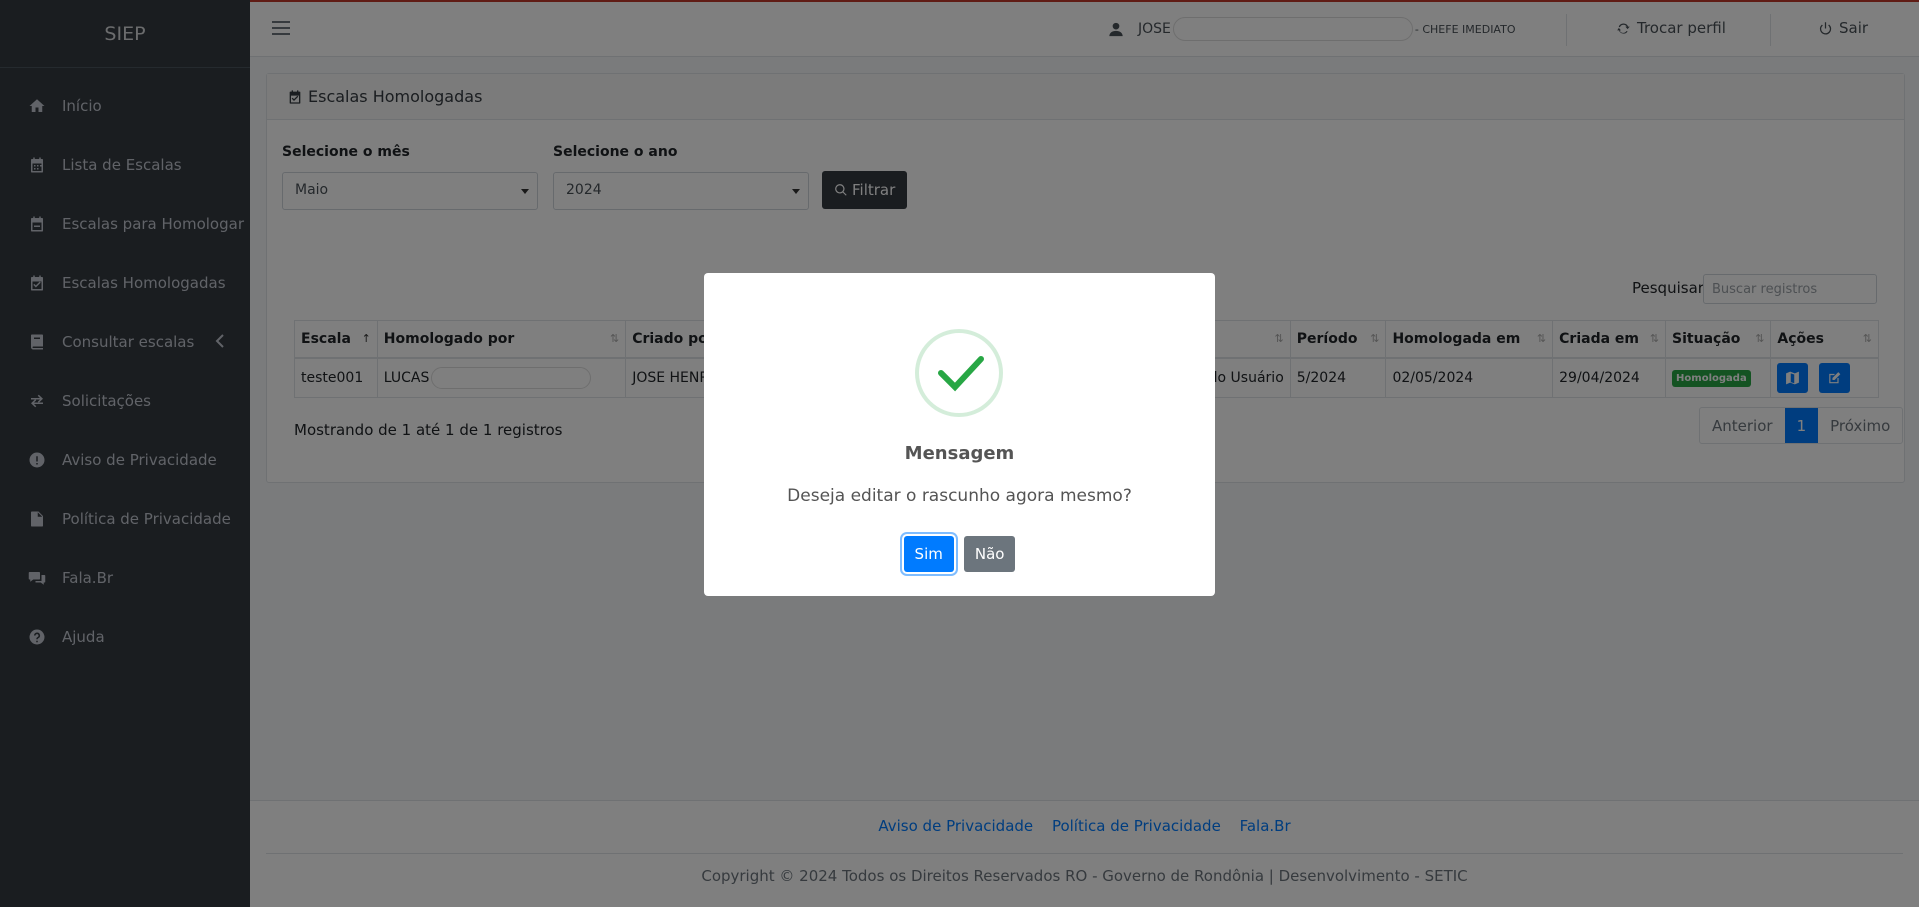 Image resolution: width=1919 pixels, height=907 pixels. I want to click on check-icon, so click(961, 374).